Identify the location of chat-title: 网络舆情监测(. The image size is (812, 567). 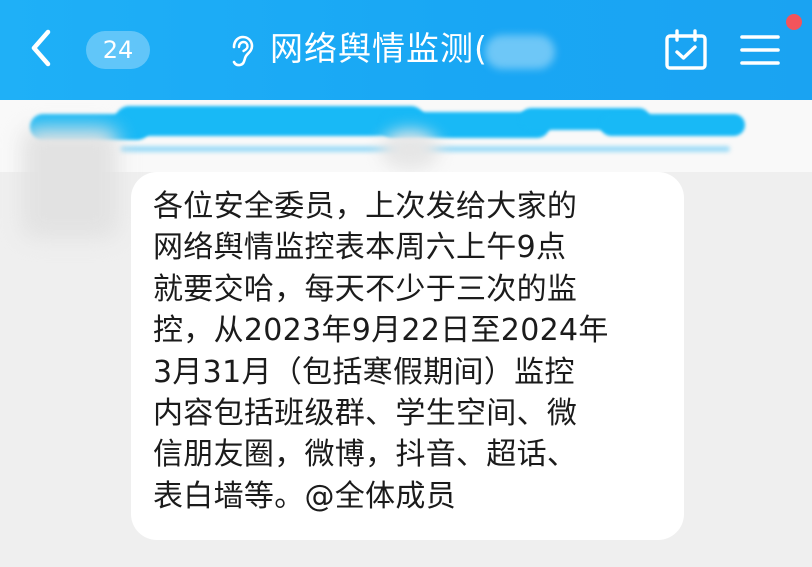
(379, 48).